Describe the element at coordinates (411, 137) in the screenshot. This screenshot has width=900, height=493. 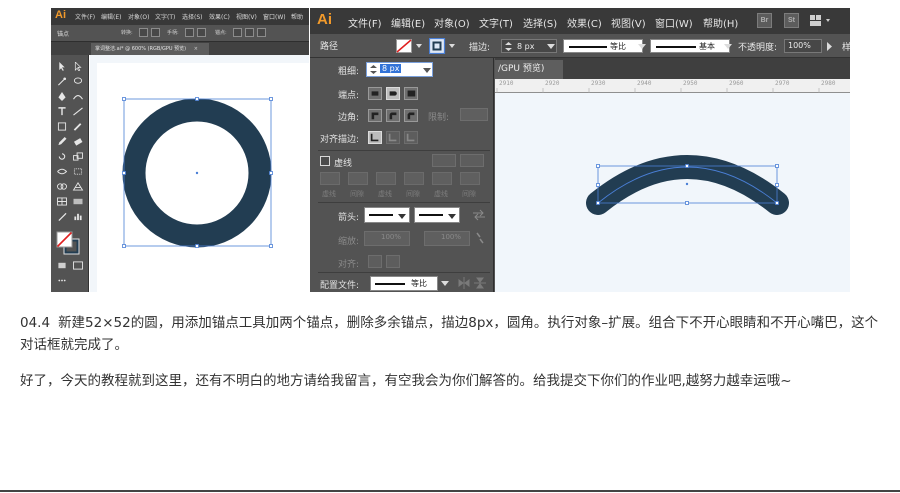
I see `align-outside-button` at that location.